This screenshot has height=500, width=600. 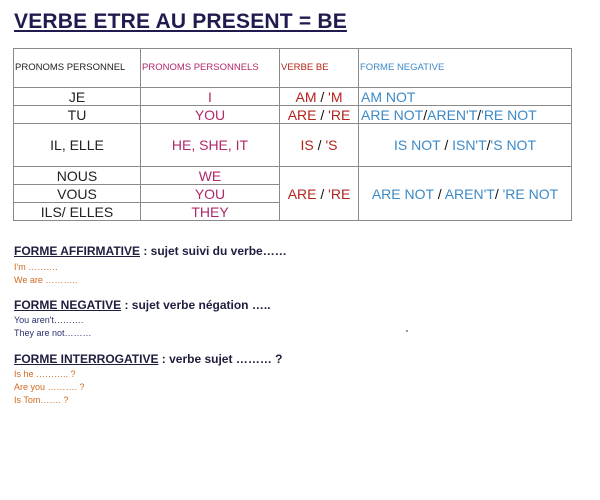 What do you see at coordinates (41, 400) in the screenshot?
I see `example-line: Is Tom……. ?` at bounding box center [41, 400].